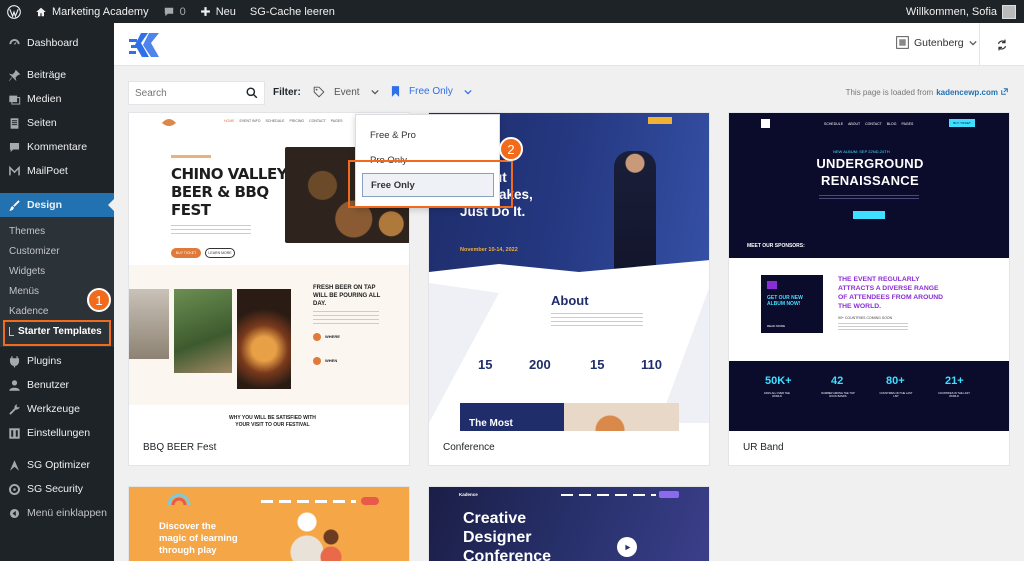 This screenshot has height=561, width=1024. I want to click on cache-label: SG-Cache leeren, so click(292, 11).